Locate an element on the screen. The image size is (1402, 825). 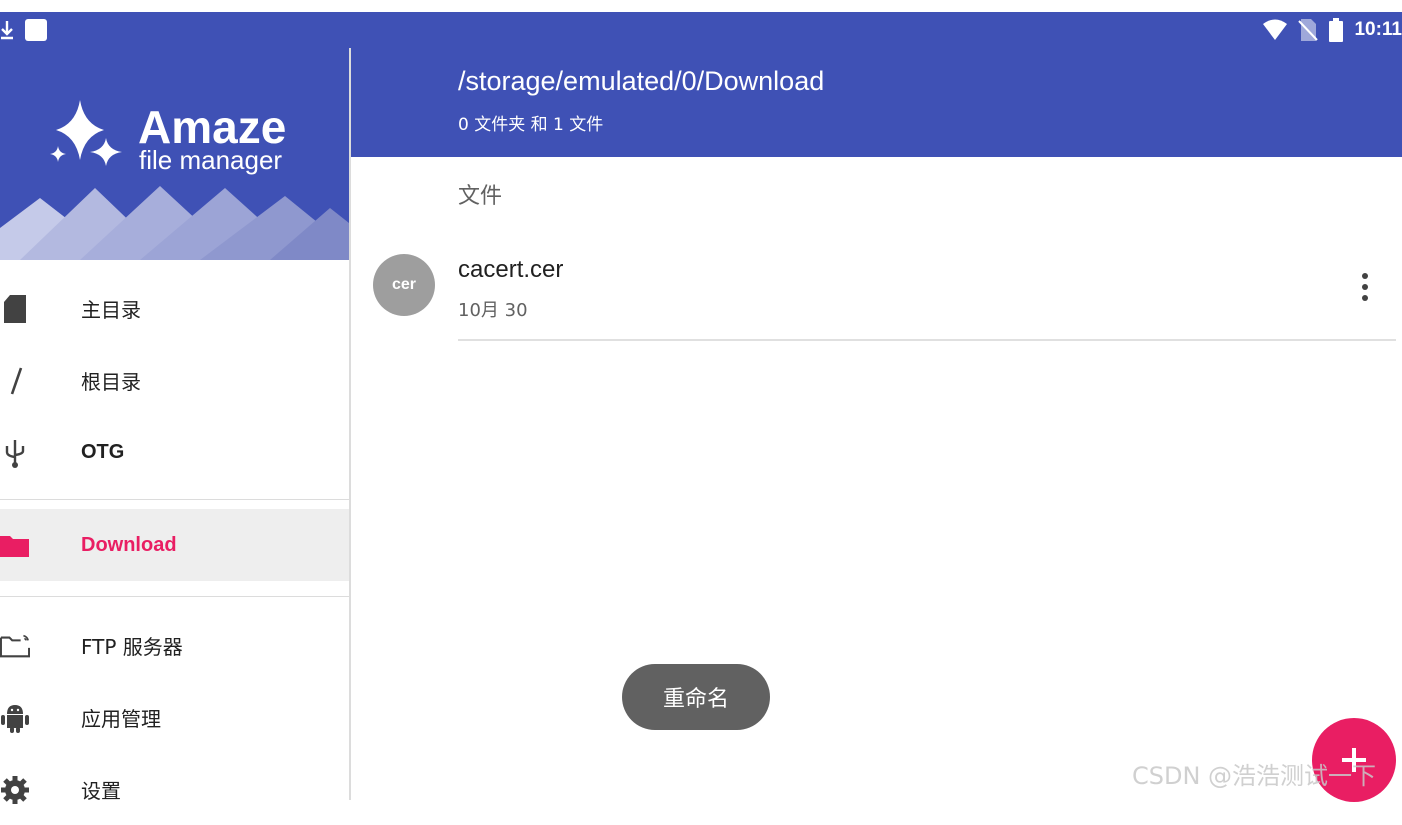
more-options-button is located at coordinates (1365, 287).